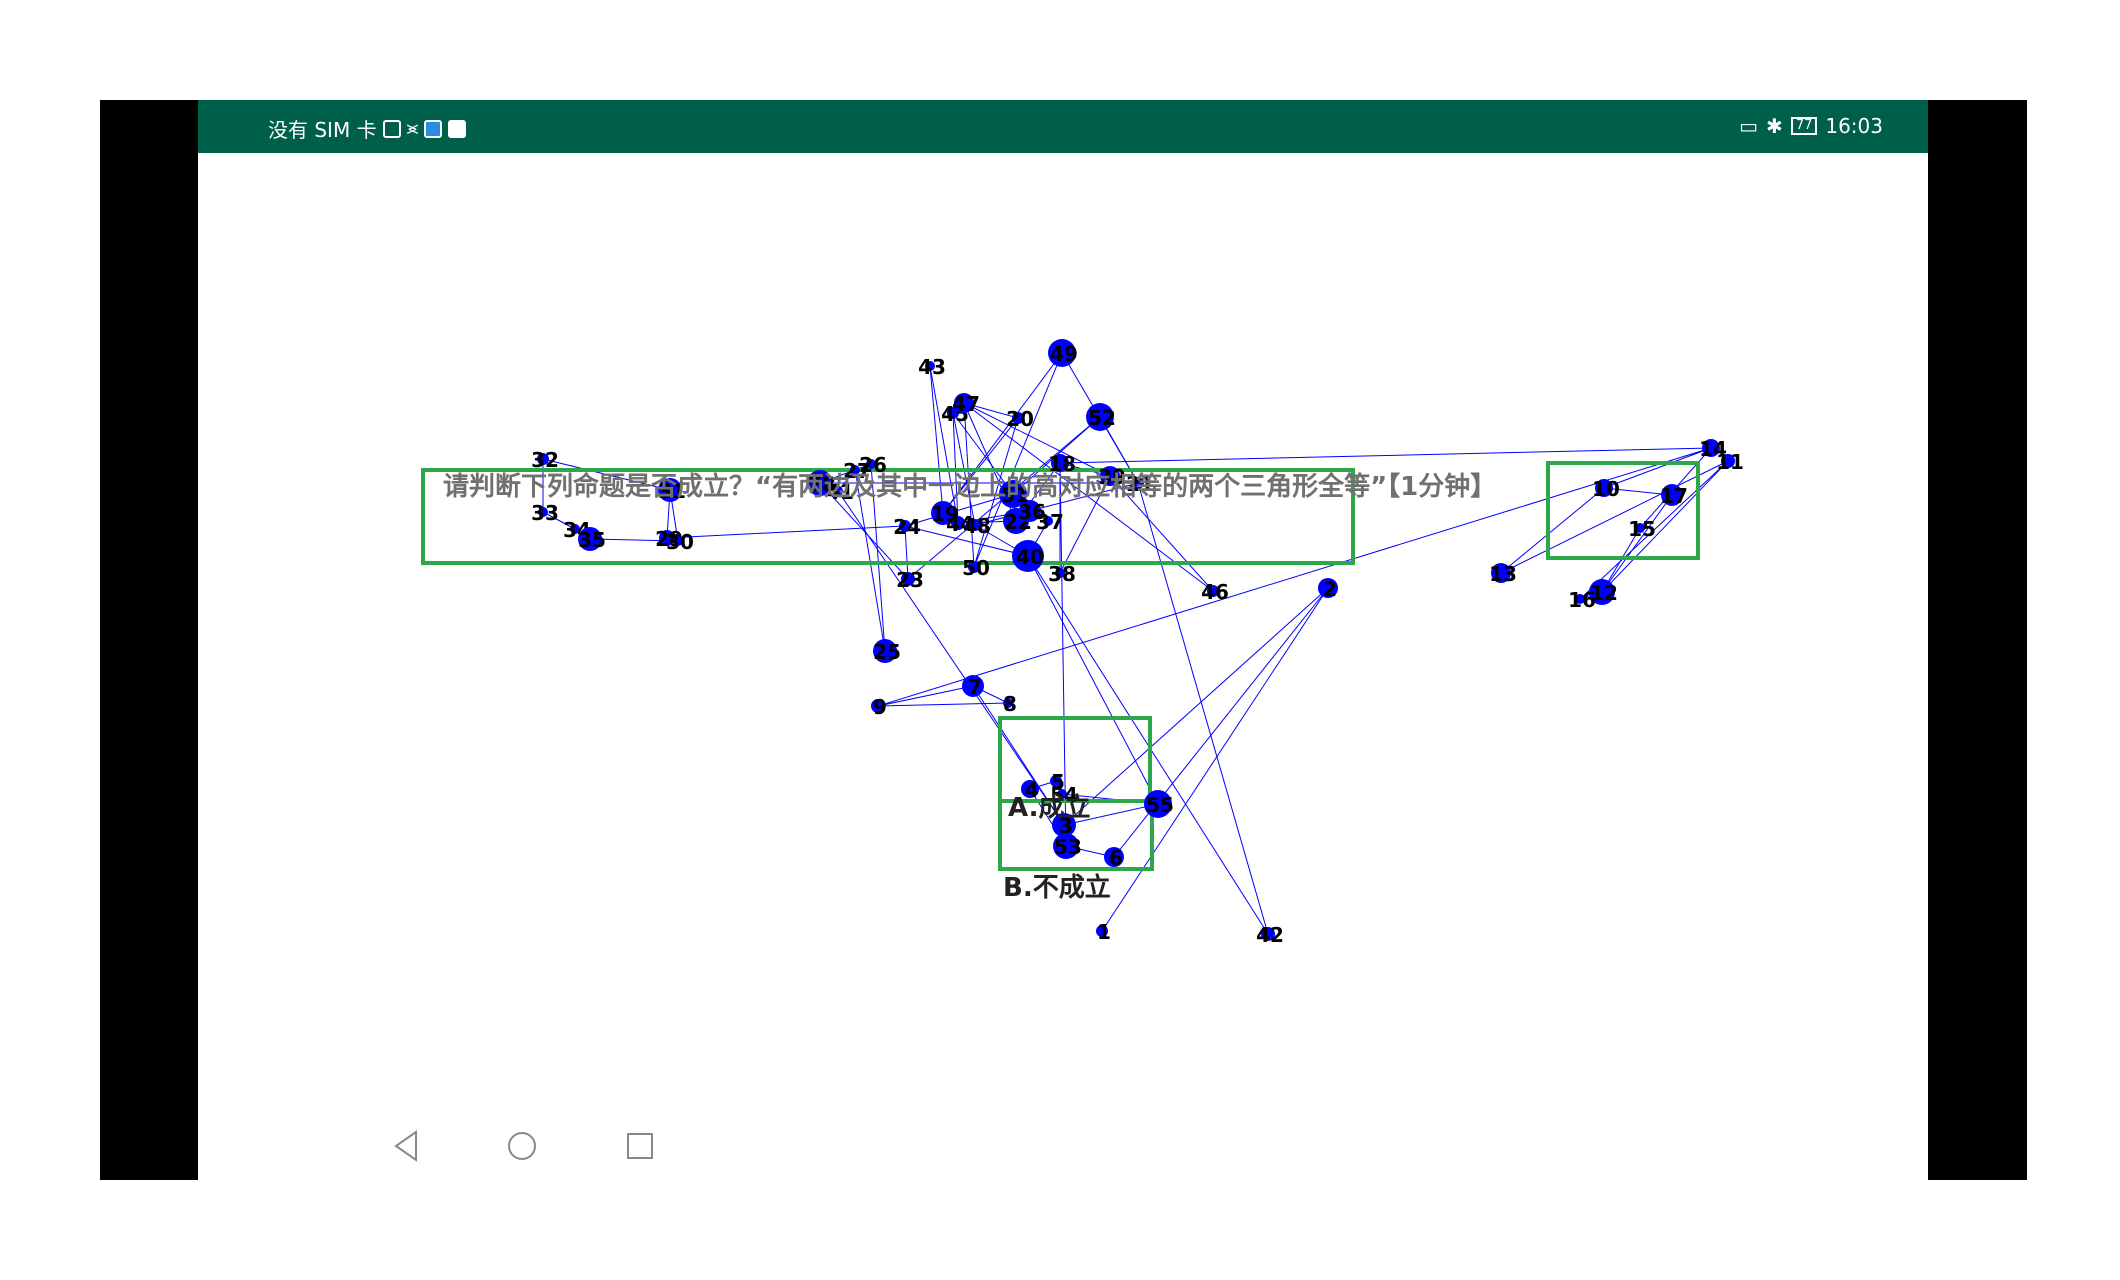 The height and width of the screenshot is (1280, 2120). Describe the element at coordinates (406, 1146) in the screenshot. I see `back-triangle-icon` at that location.